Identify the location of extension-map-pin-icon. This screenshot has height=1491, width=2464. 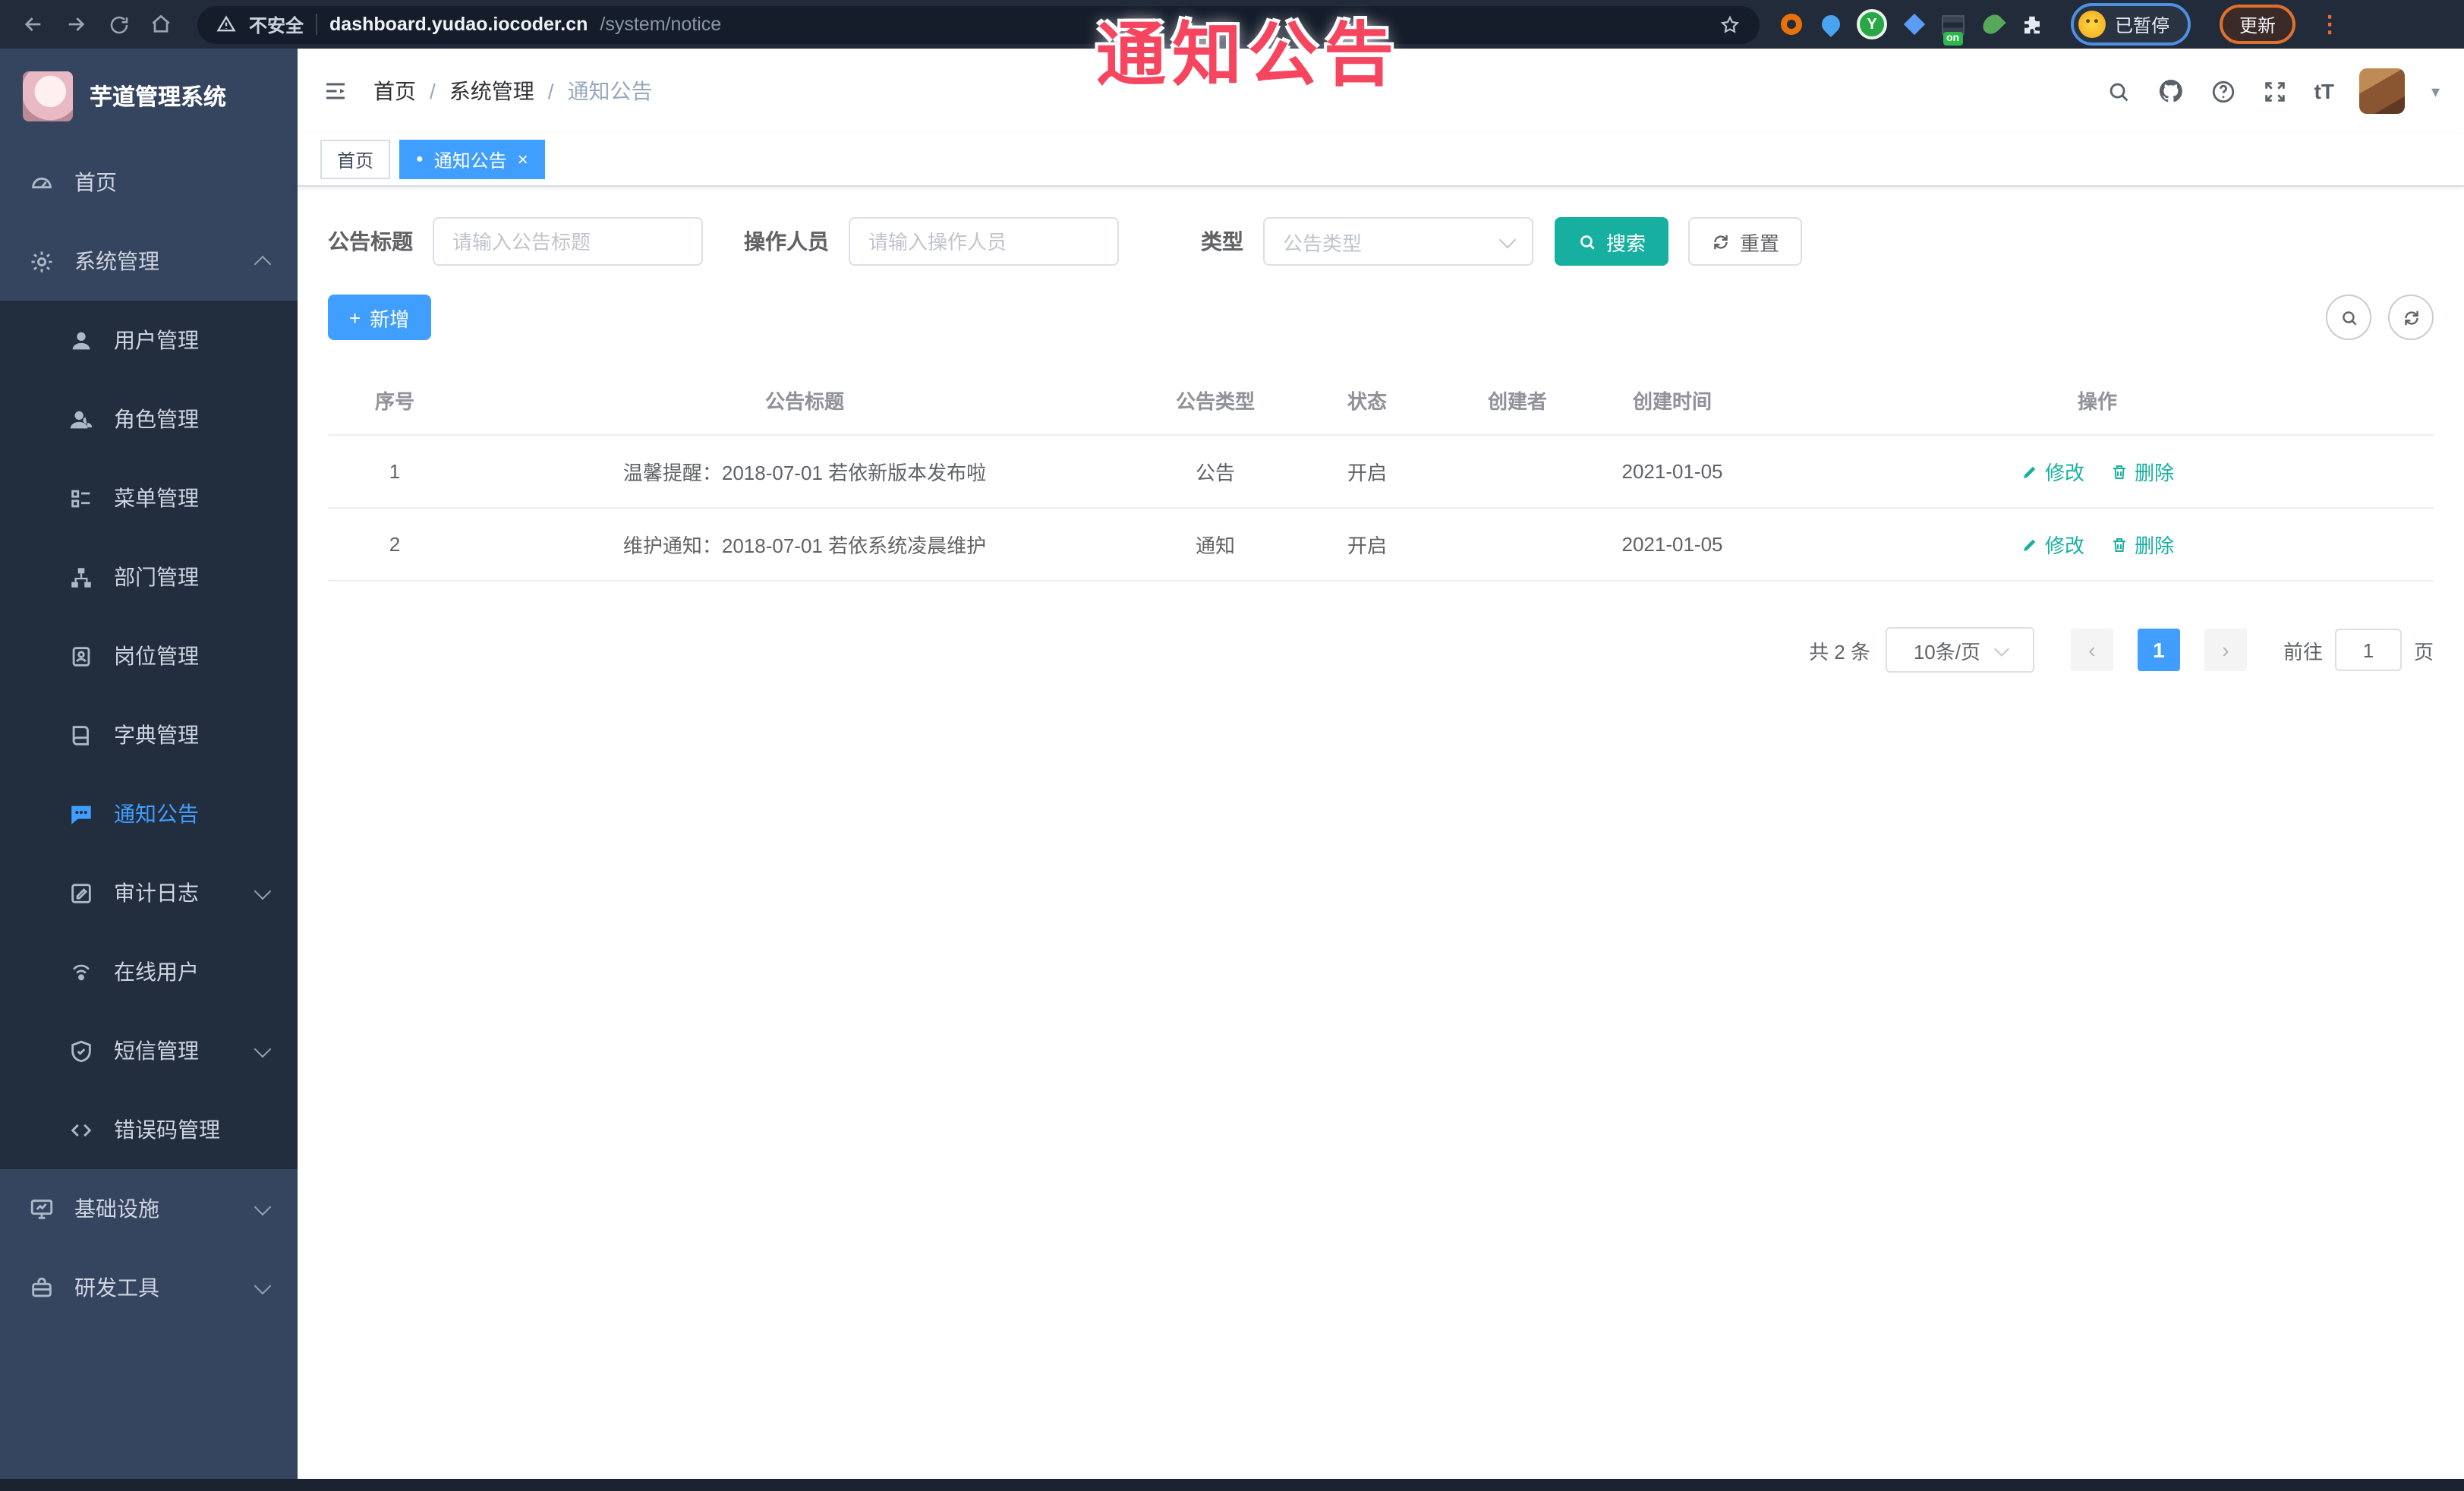
(1830, 24).